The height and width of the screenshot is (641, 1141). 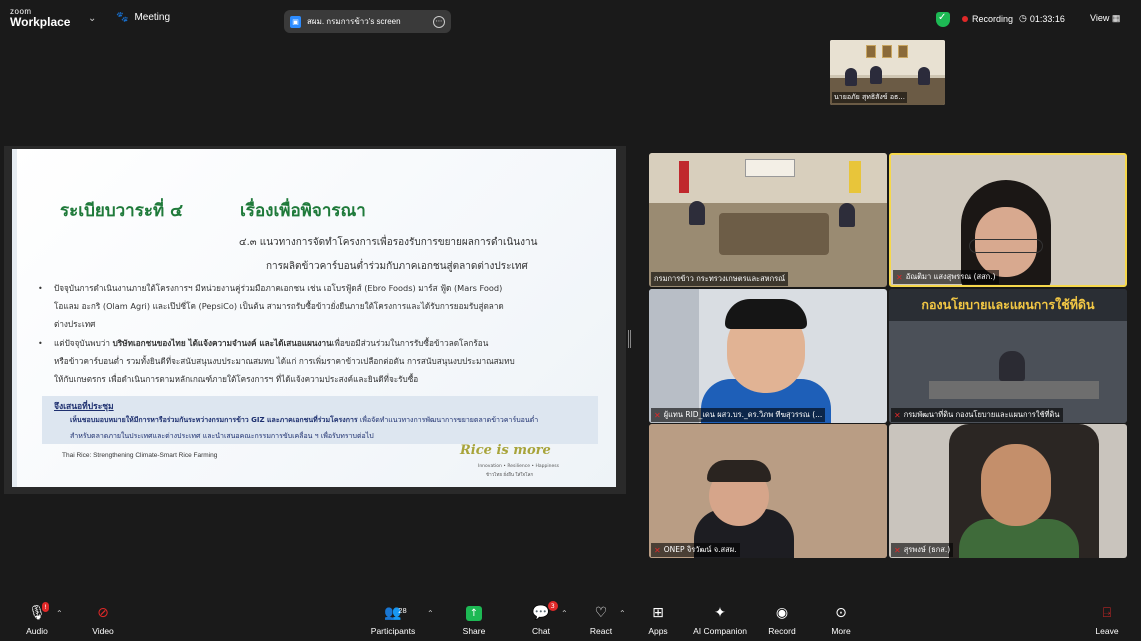 What do you see at coordinates (887, 51) in the screenshot?
I see `portrait-frame` at bounding box center [887, 51].